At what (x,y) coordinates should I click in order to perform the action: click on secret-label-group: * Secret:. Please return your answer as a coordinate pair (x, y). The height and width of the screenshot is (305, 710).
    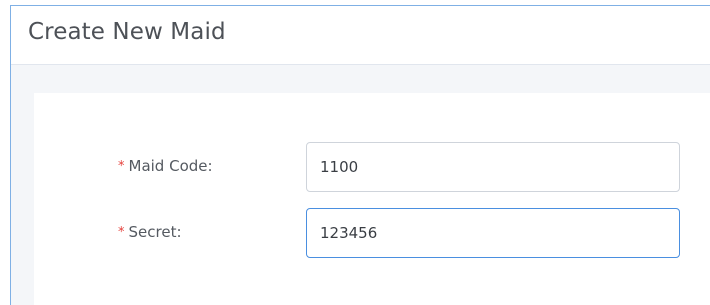
    Looking at the image, I should click on (150, 232).